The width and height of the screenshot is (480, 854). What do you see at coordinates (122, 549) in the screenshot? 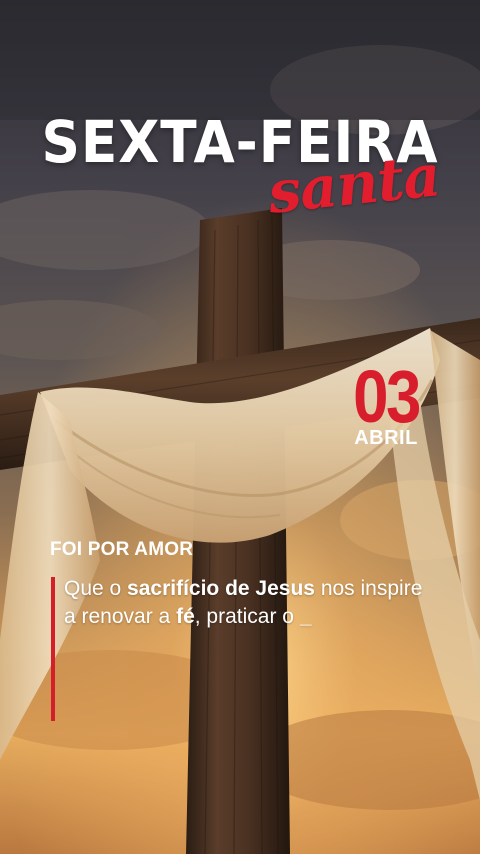
I see `message-heading: FOI POR AMOR` at bounding box center [122, 549].